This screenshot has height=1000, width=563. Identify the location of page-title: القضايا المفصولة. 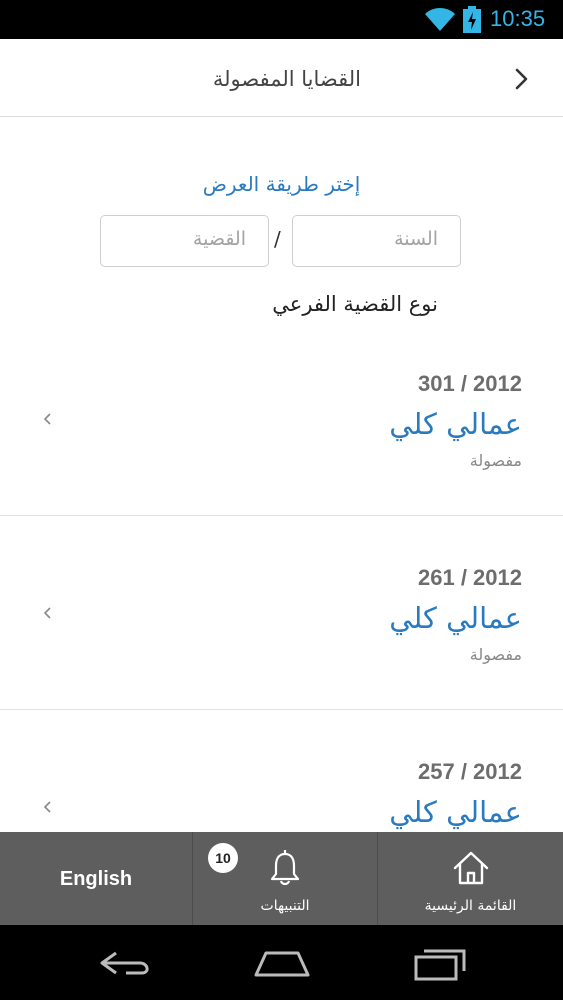
(286, 79).